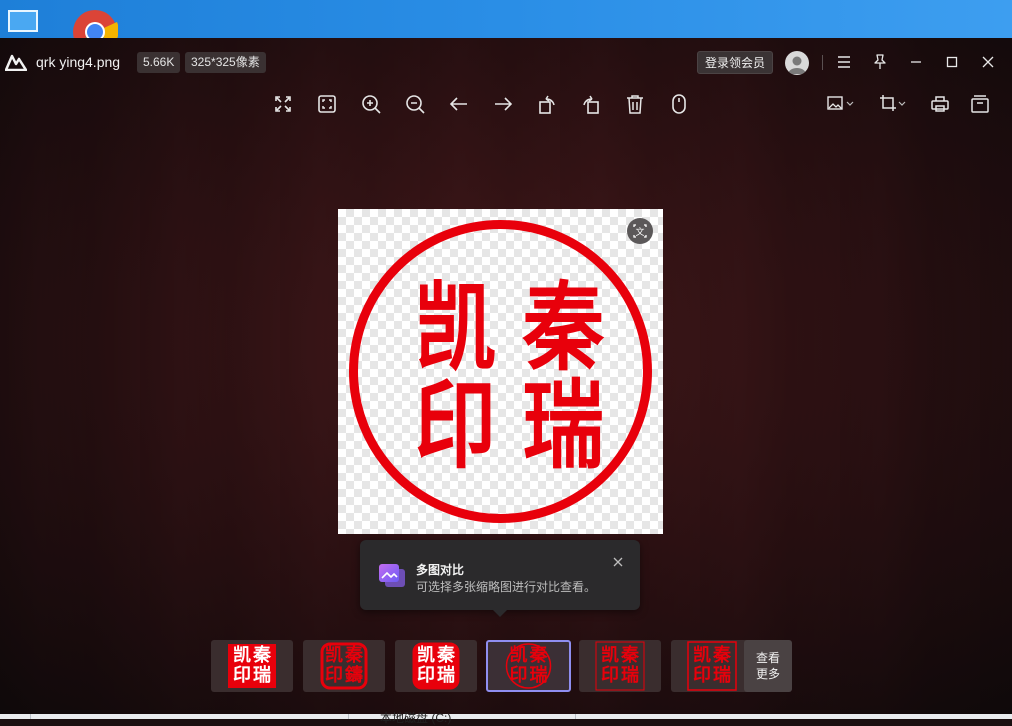 This screenshot has height=726, width=1012. Describe the element at coordinates (506, 716) in the screenshot. I see `explorer-window-fragment` at that location.